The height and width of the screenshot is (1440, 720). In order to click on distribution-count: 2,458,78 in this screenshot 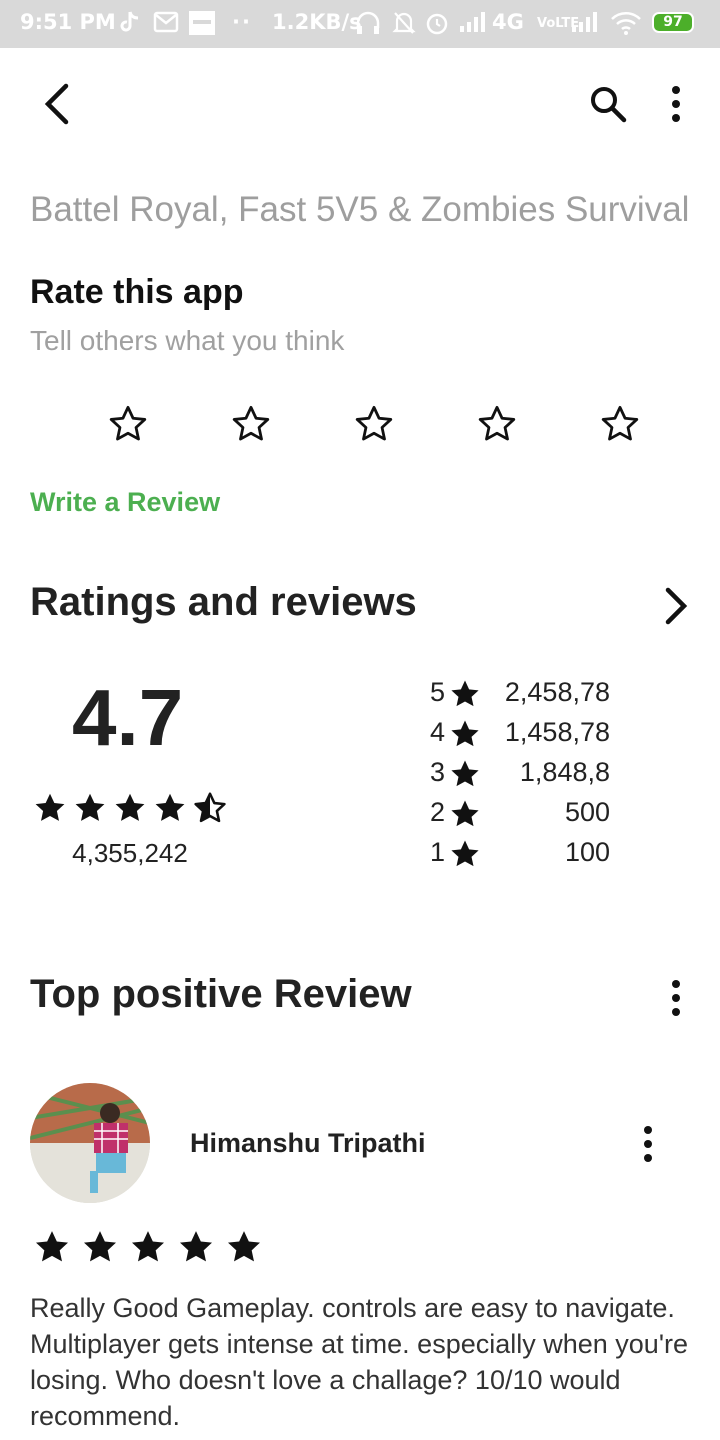, I will do `click(557, 692)`.